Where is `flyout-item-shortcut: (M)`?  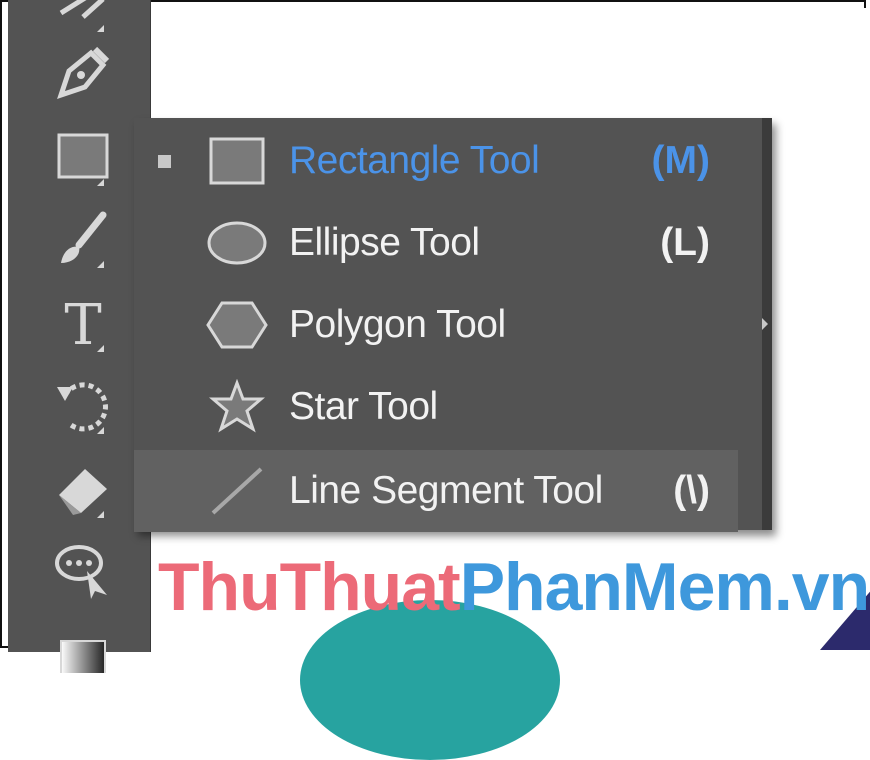 flyout-item-shortcut: (M) is located at coordinates (680, 160).